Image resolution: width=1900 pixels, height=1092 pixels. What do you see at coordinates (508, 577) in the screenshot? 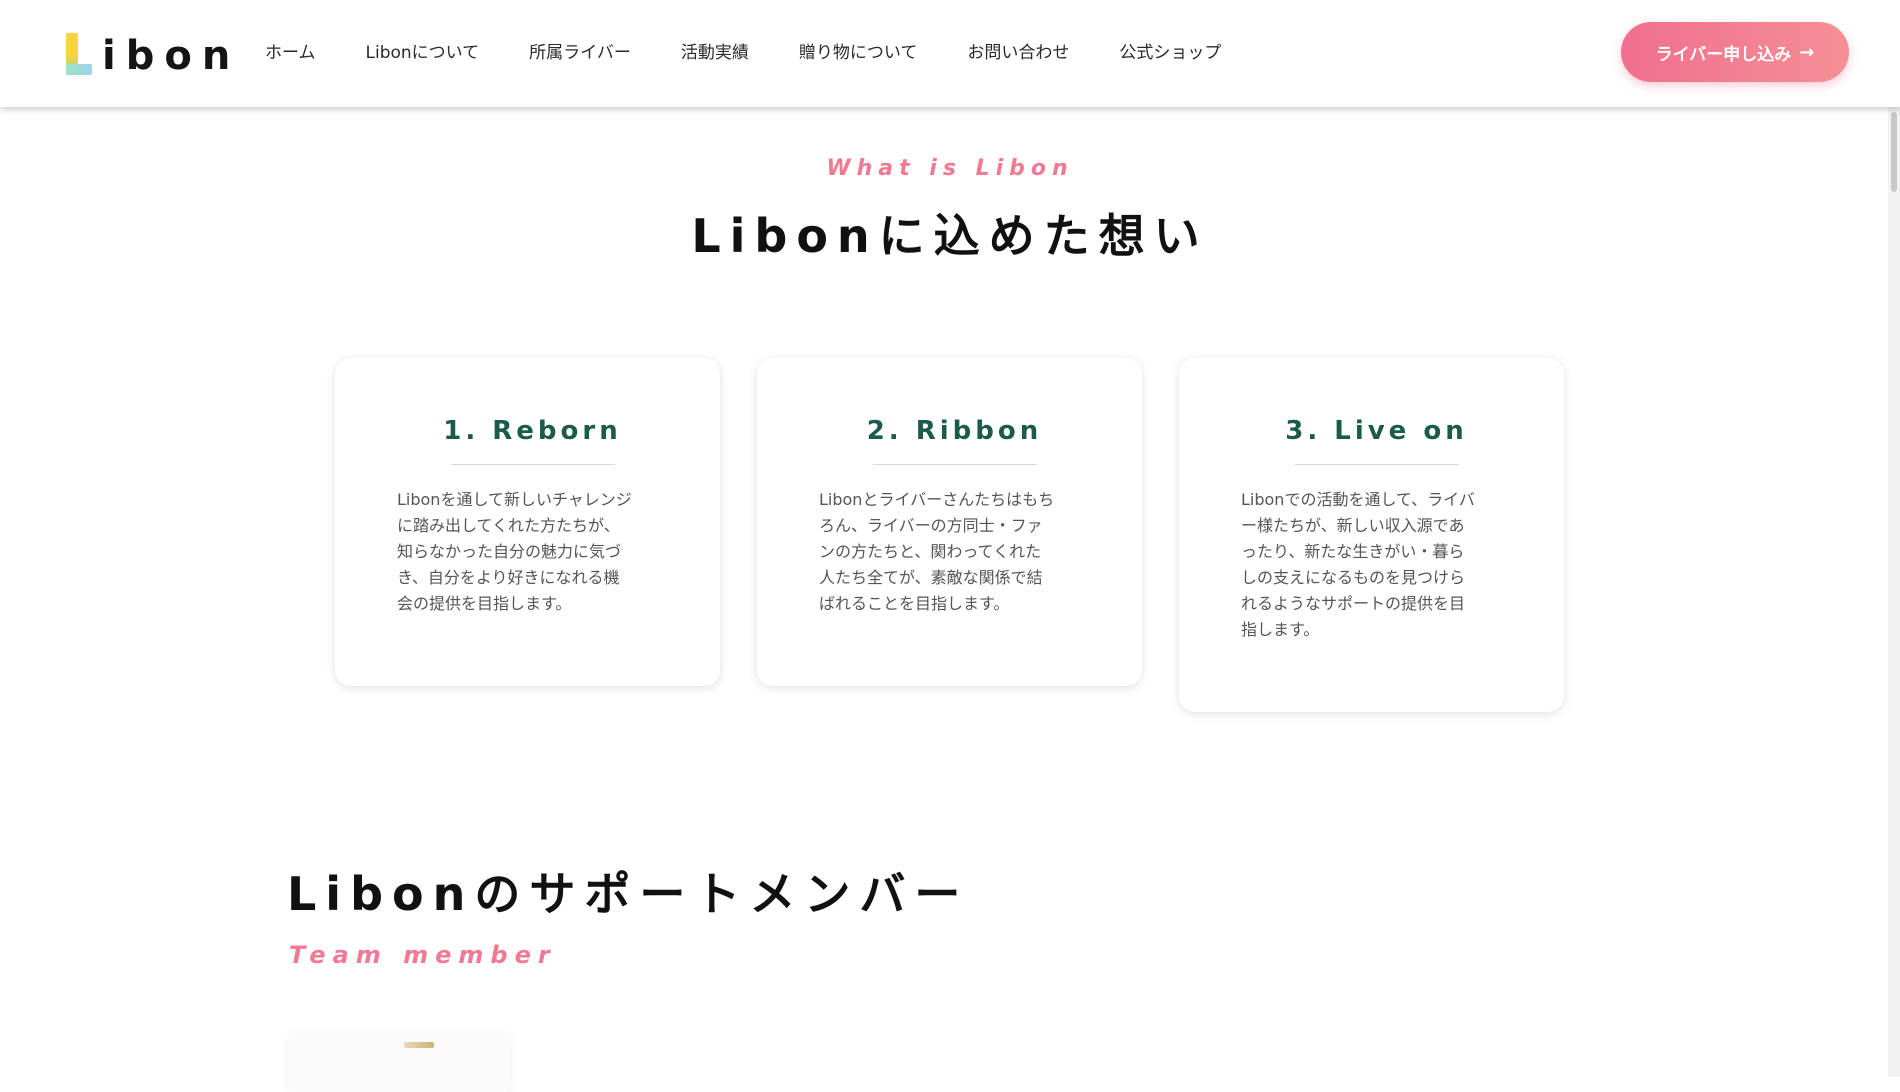
I see `card-line: き、自分をより好きになれる機` at bounding box center [508, 577].